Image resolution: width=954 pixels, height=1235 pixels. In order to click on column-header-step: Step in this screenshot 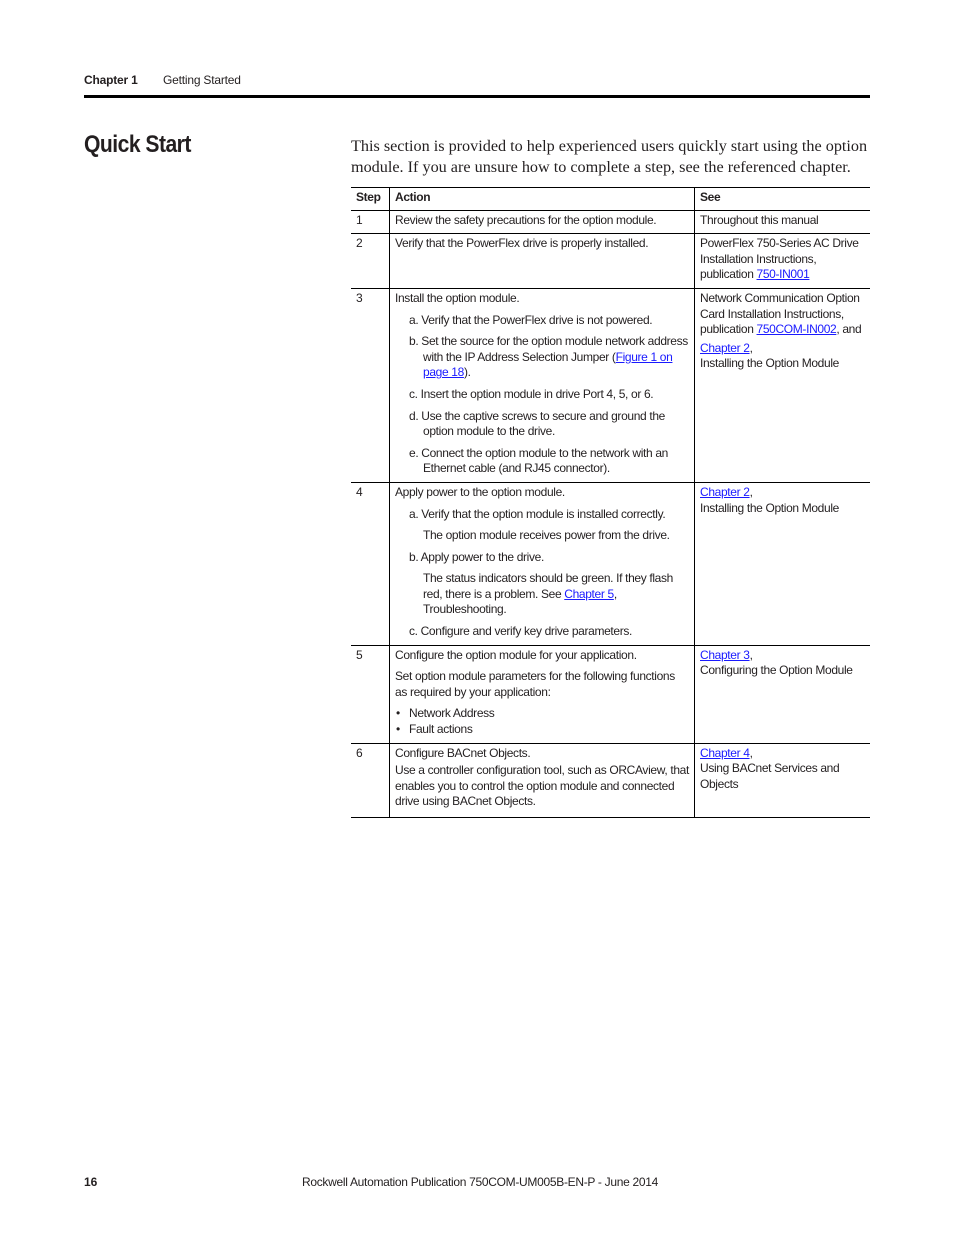, I will do `click(368, 197)`.